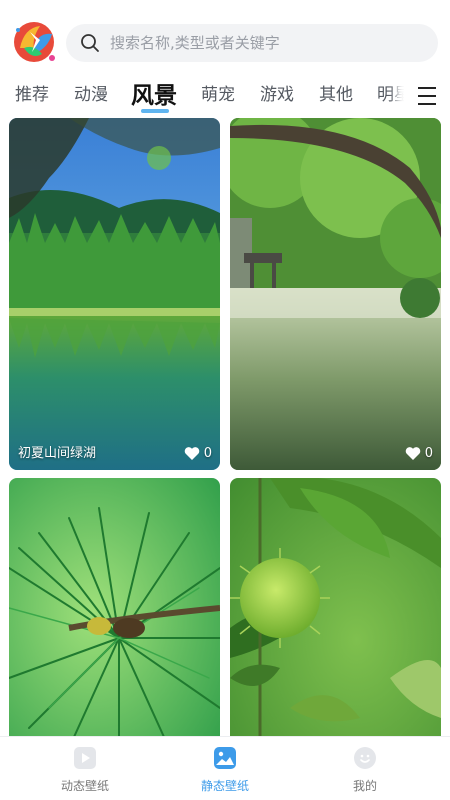 This screenshot has height=800, width=450. I want to click on wallpaper-title: 初夏山间绿湖, so click(57, 453).